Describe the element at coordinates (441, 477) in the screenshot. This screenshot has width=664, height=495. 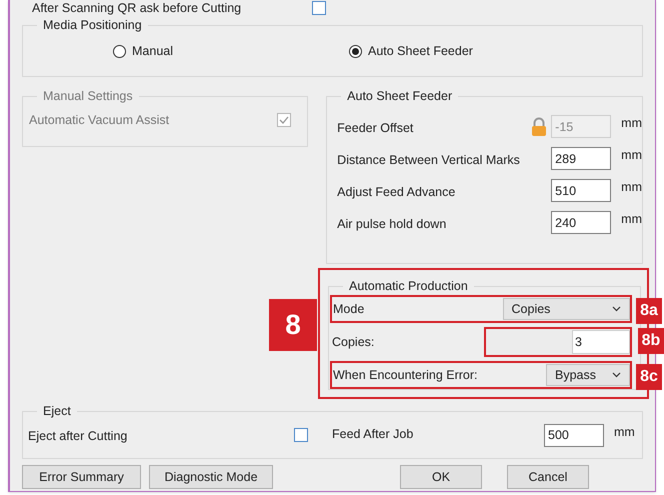
I see `dialog-button: OK` at that location.